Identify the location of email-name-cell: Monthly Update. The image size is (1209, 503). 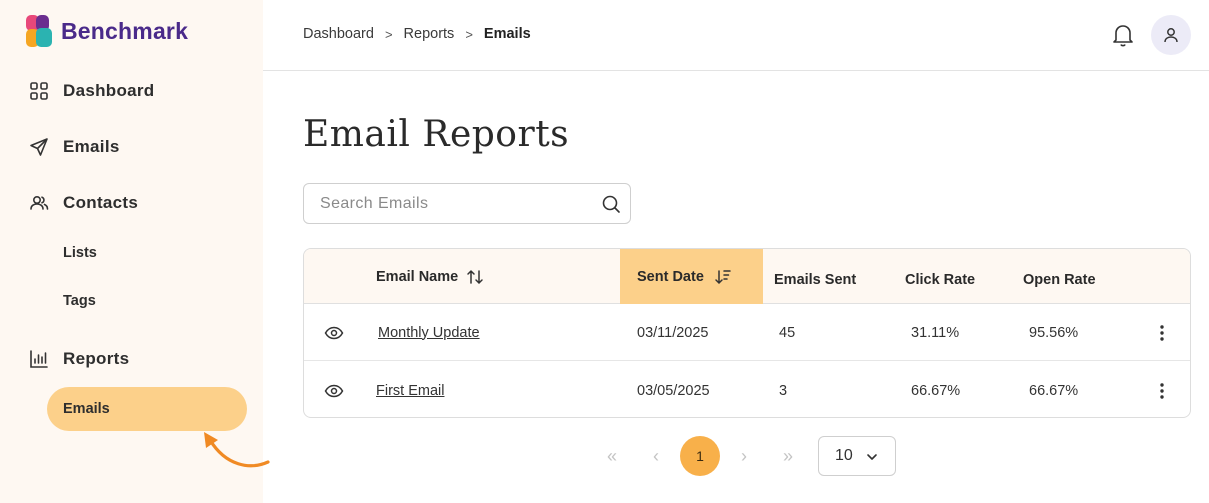
(429, 332).